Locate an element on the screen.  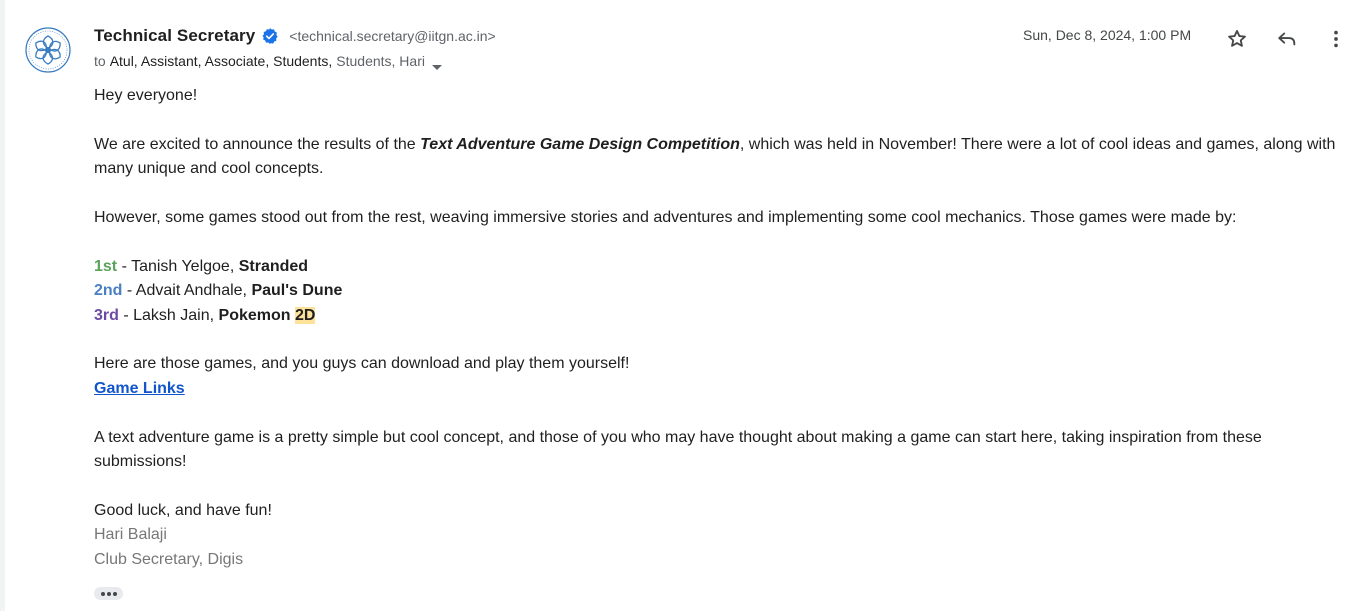
result-third: 3rd - Laksh Jain, Pokemon 2D is located at coordinates (719, 316).